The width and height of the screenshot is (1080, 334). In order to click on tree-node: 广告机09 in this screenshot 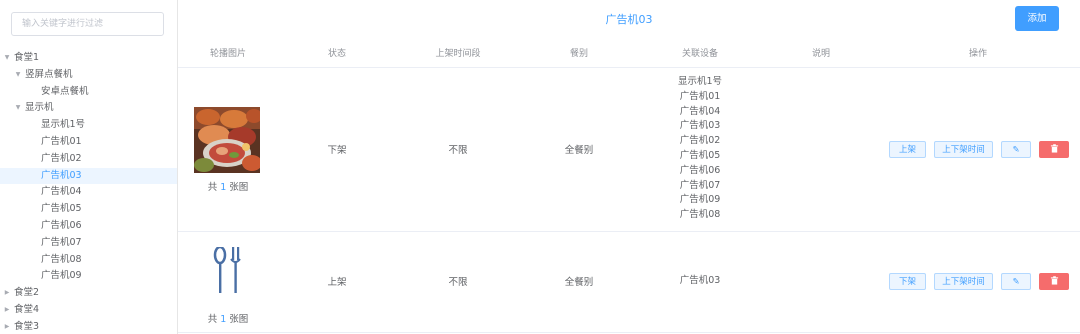, I will do `click(88, 276)`.